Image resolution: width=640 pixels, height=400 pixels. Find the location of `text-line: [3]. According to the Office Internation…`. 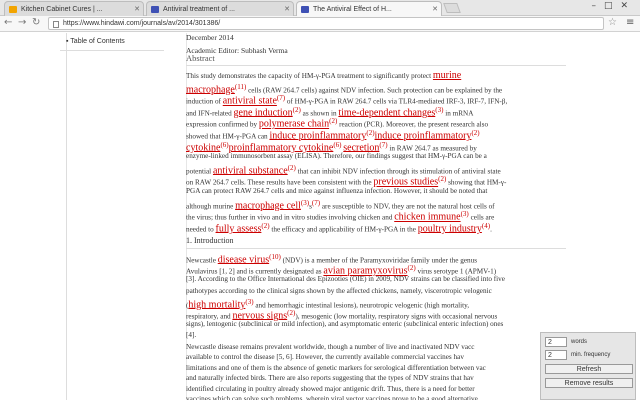

text-line: [3]. According to the Office Internation… is located at coordinates (345, 279).